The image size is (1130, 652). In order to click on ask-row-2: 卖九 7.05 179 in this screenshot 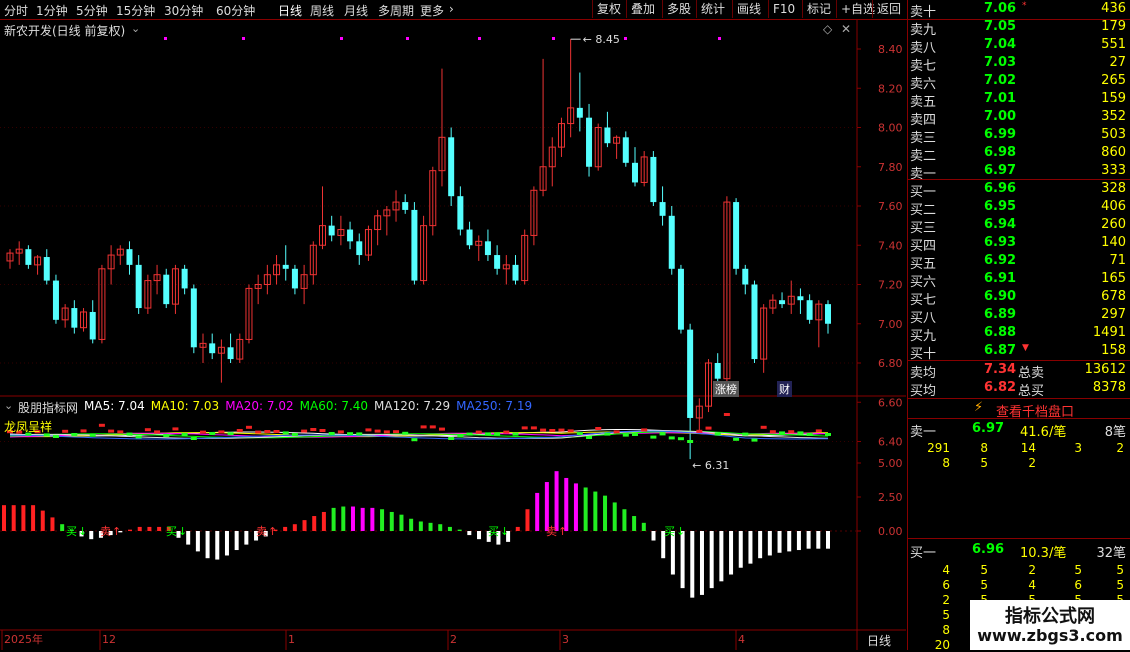, I will do `click(1017, 28)`.